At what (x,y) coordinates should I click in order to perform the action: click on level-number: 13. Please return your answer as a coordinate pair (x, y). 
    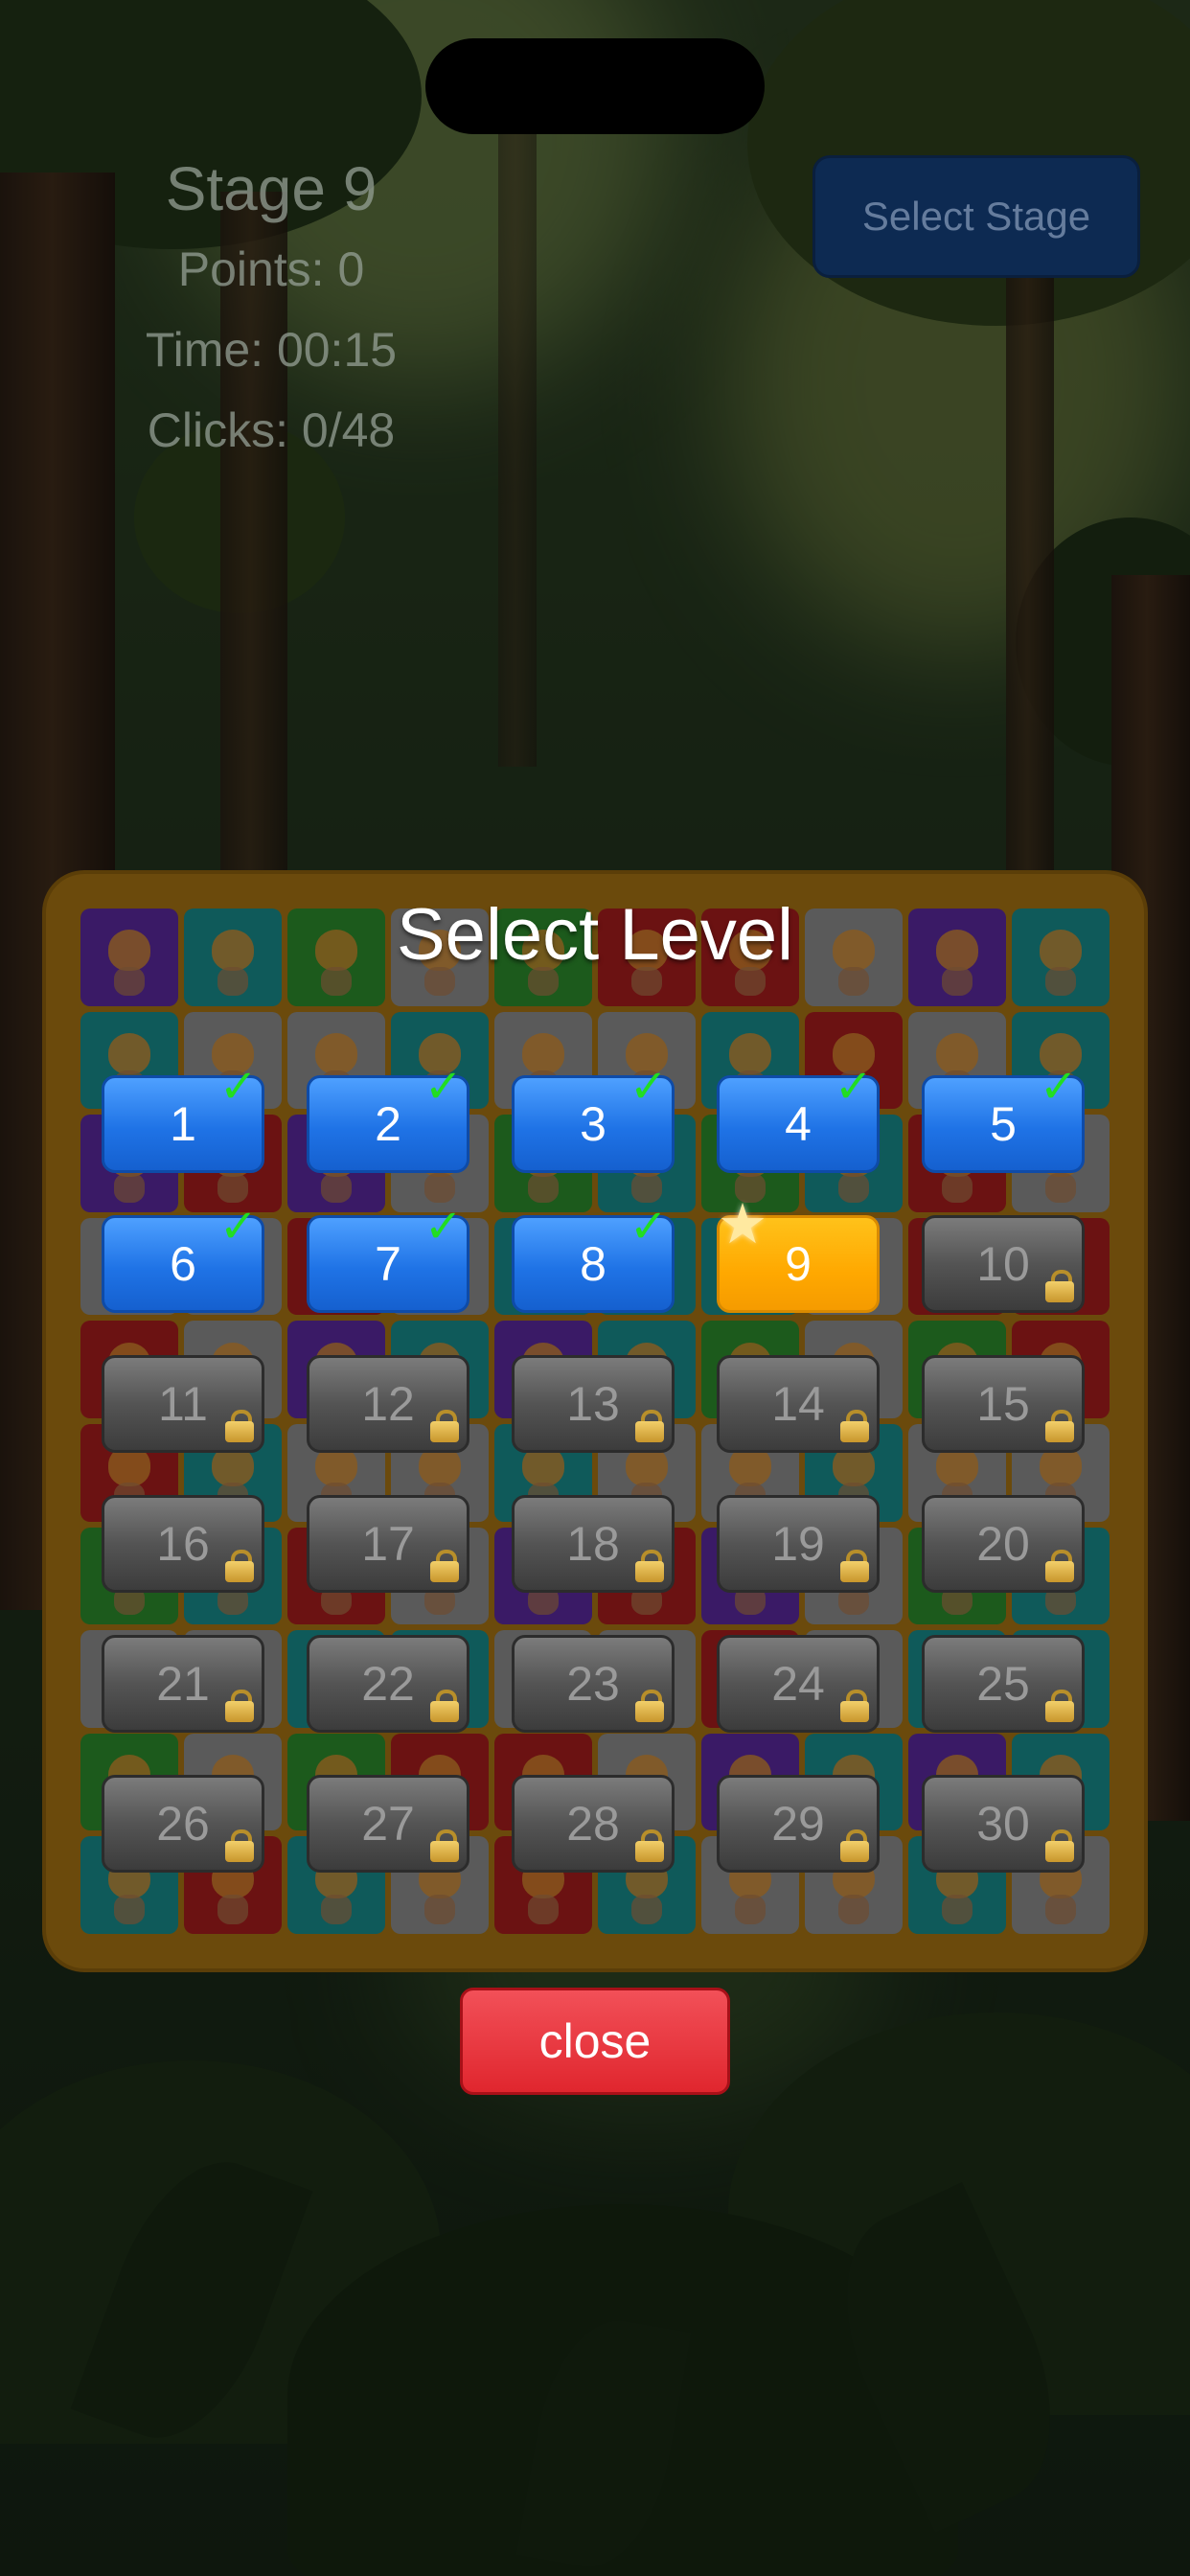
    Looking at the image, I should click on (593, 1404).